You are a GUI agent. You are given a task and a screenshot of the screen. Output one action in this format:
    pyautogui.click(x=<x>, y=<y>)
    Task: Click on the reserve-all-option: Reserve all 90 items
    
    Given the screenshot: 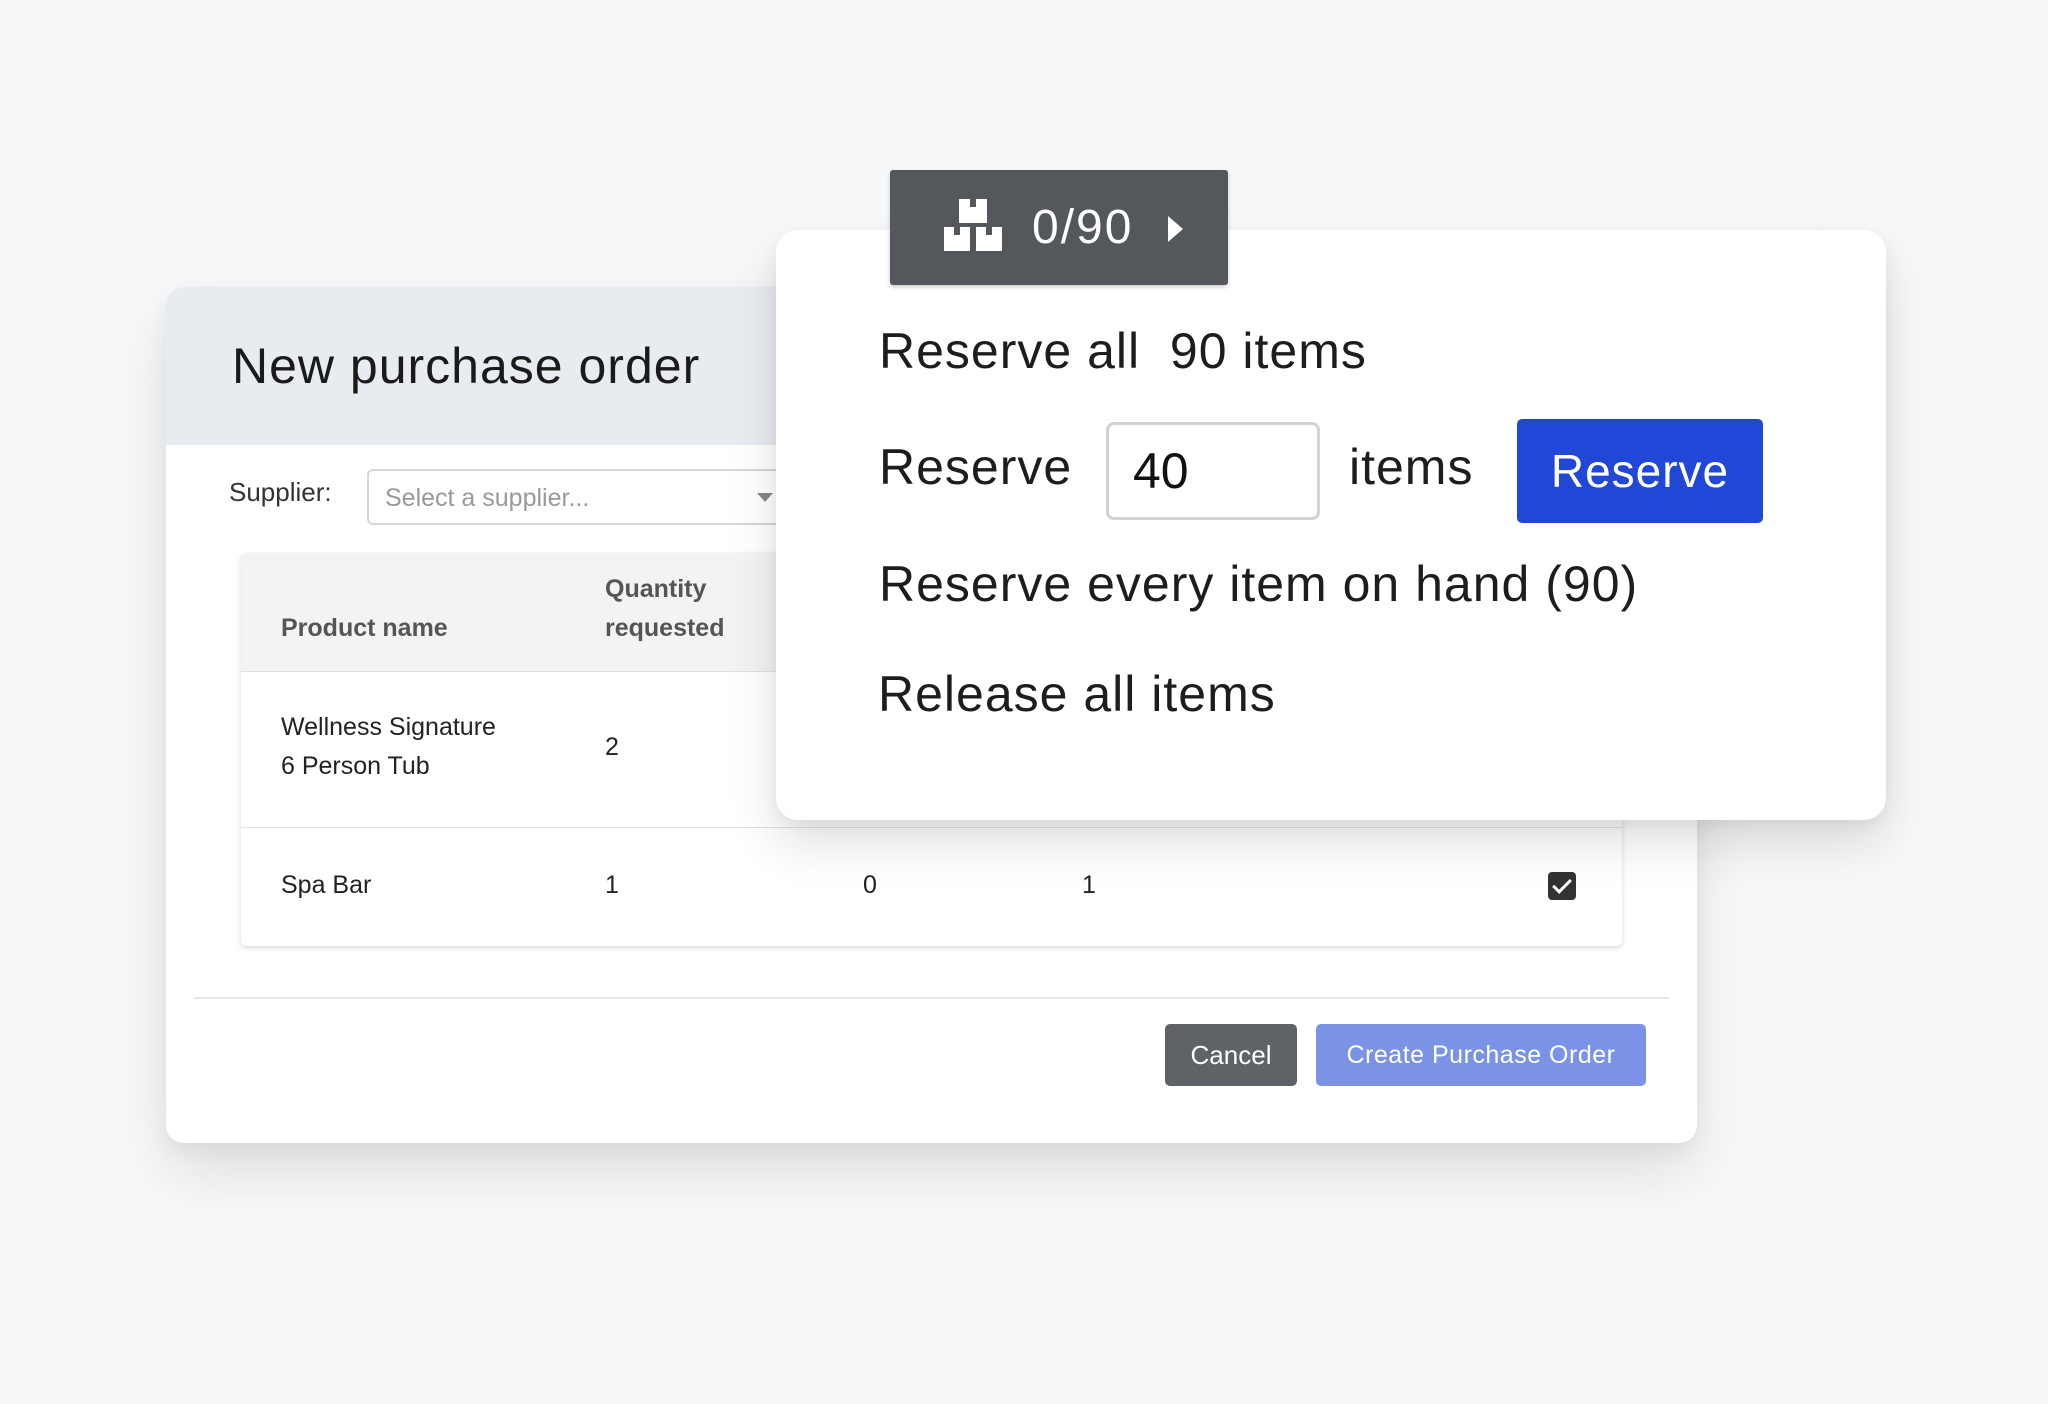 What is the action you would take?
    pyautogui.click(x=1123, y=351)
    